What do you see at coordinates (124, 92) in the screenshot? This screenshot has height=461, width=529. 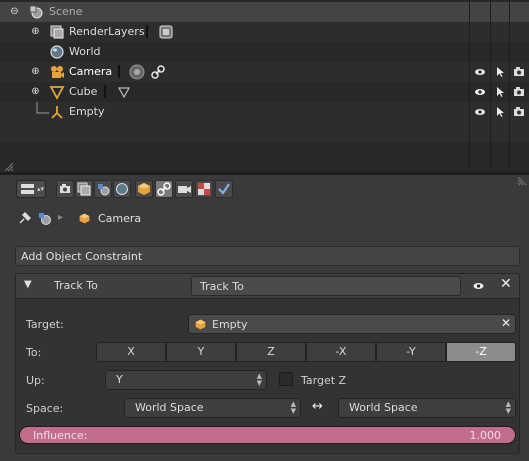 I see `mesh-data-icon` at bounding box center [124, 92].